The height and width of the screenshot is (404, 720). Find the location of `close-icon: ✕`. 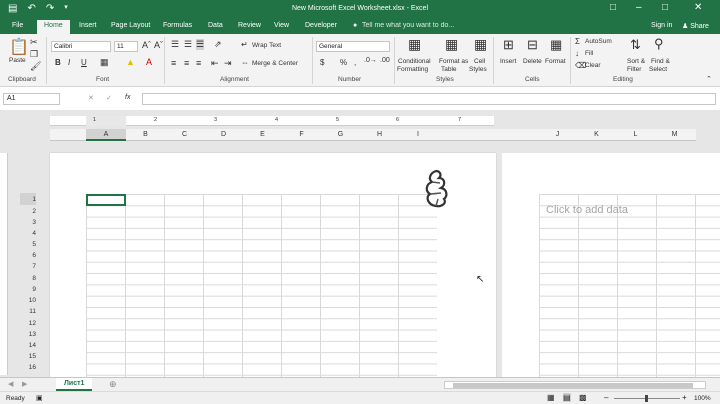

close-icon: ✕ is located at coordinates (698, 7).